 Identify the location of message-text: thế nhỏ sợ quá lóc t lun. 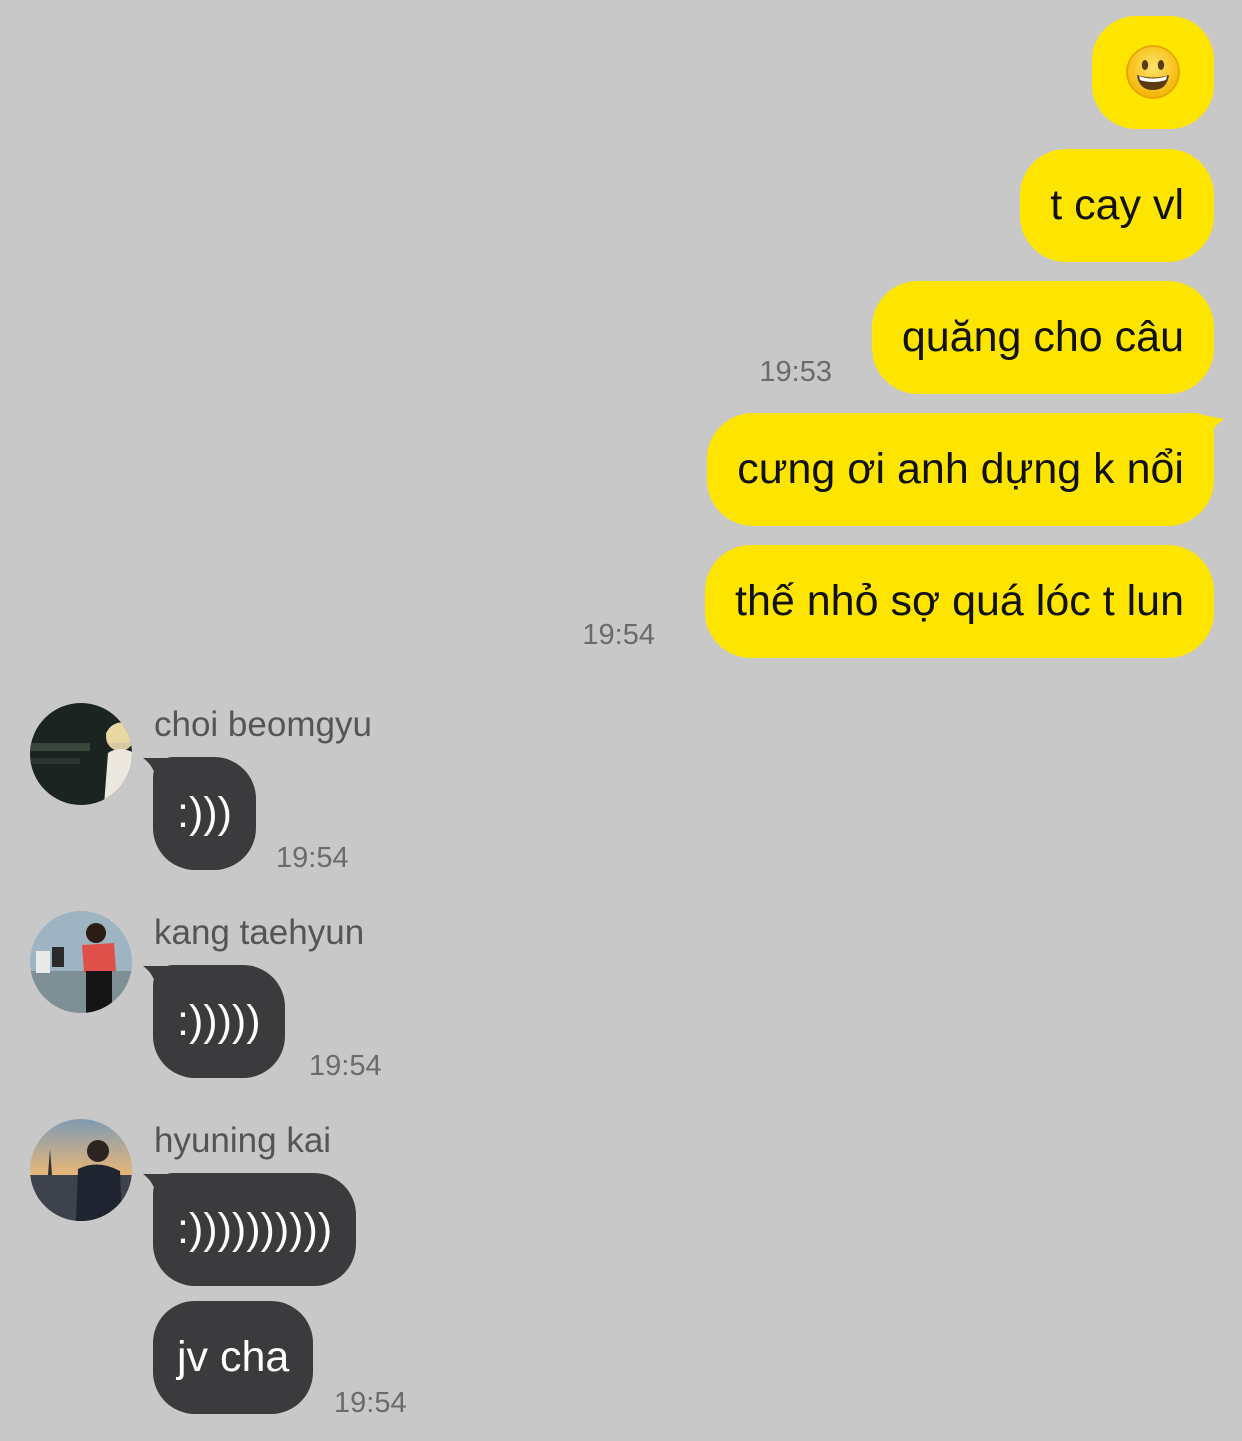
(959, 601).